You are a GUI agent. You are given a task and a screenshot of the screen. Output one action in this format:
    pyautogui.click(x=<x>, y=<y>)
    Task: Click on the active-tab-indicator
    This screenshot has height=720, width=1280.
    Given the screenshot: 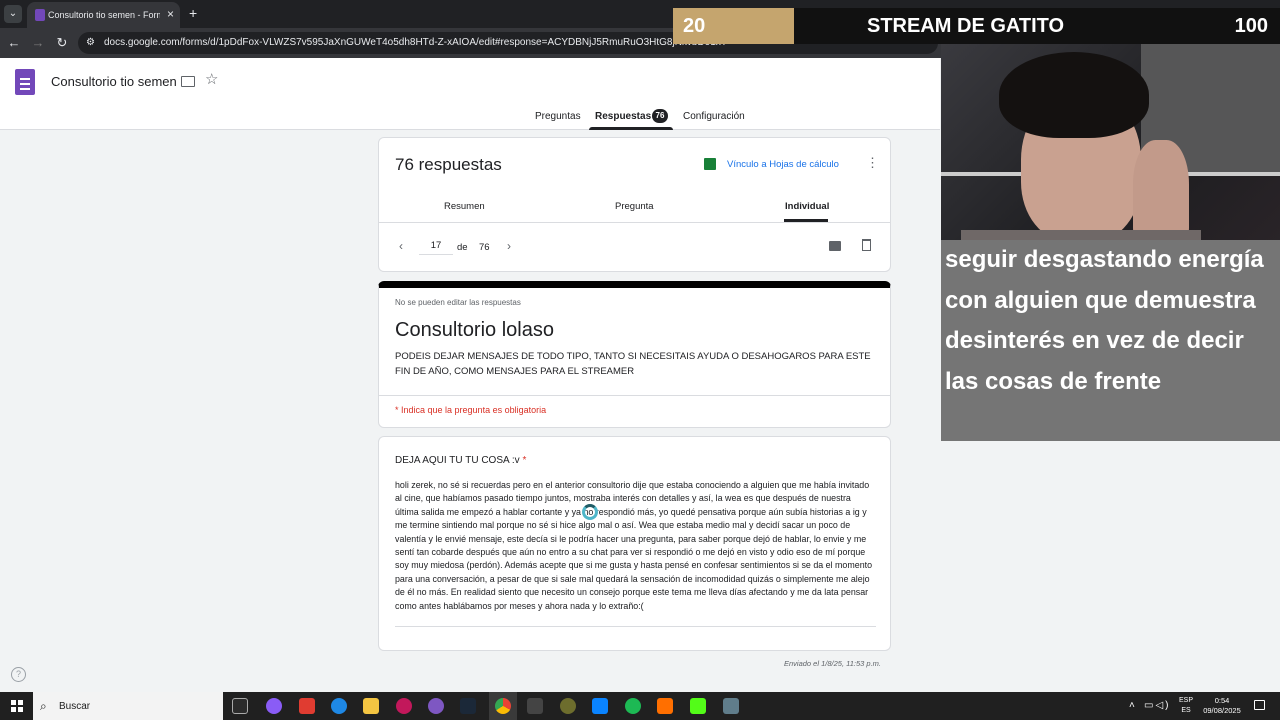 What is the action you would take?
    pyautogui.click(x=631, y=128)
    